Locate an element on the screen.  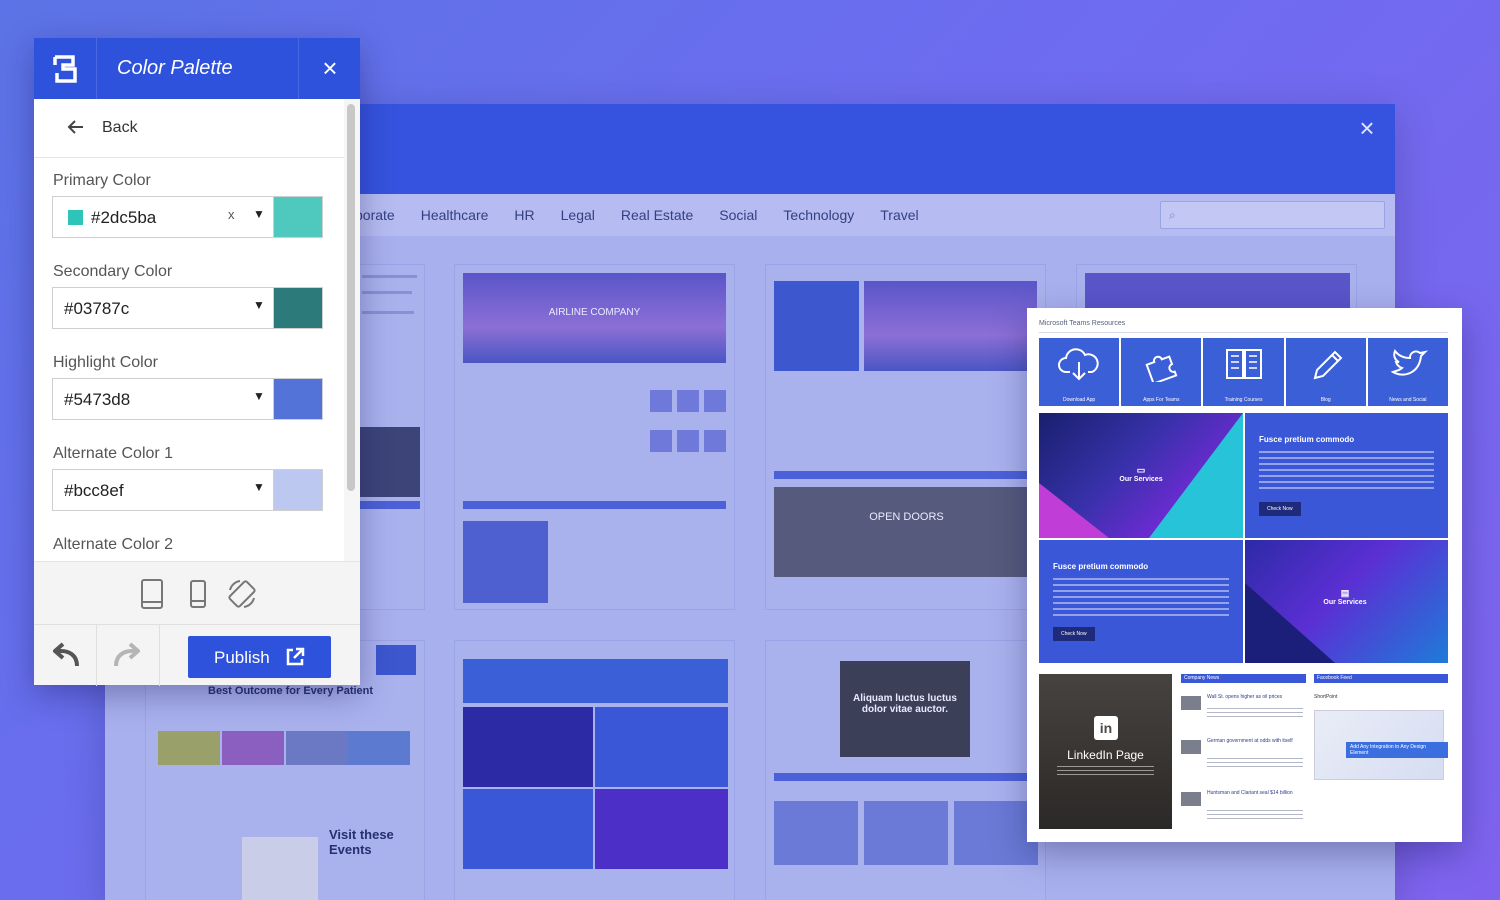
secondary-color-label: Secondary Color is located at coordinates (113, 271).